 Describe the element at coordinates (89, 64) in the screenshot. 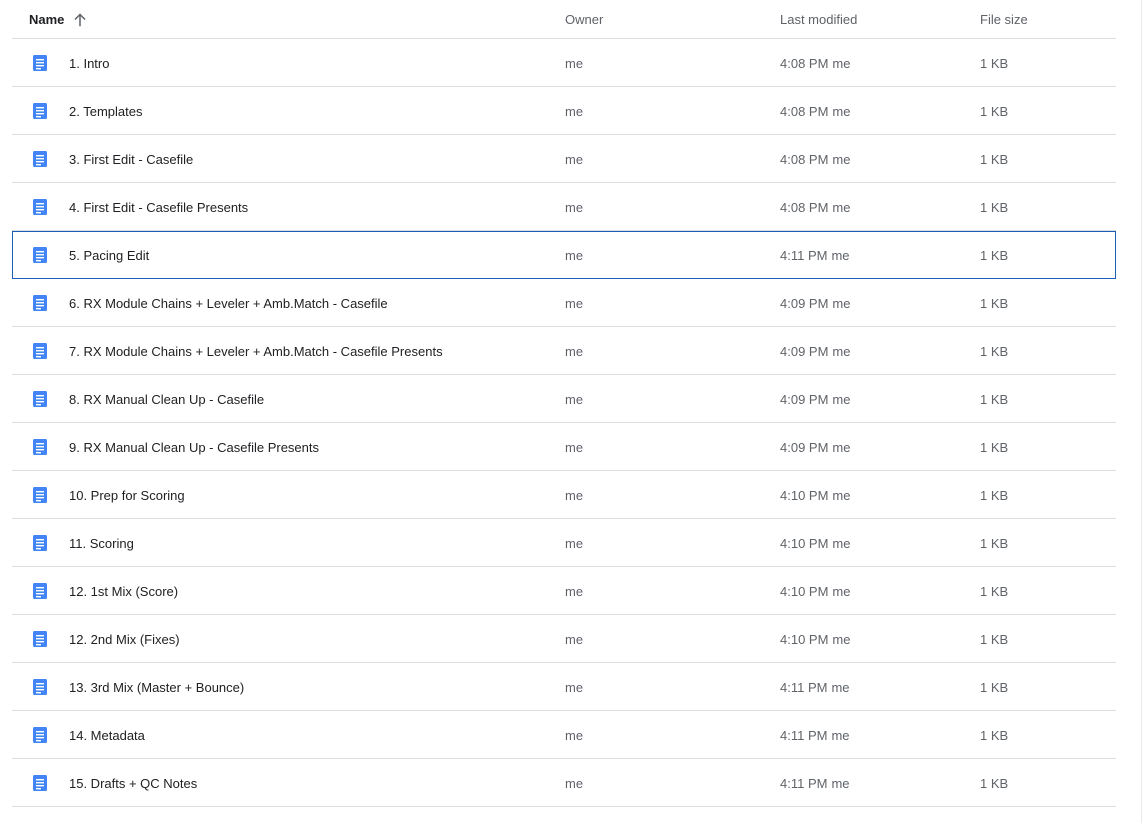

I see `file-name: 1. Intro` at that location.